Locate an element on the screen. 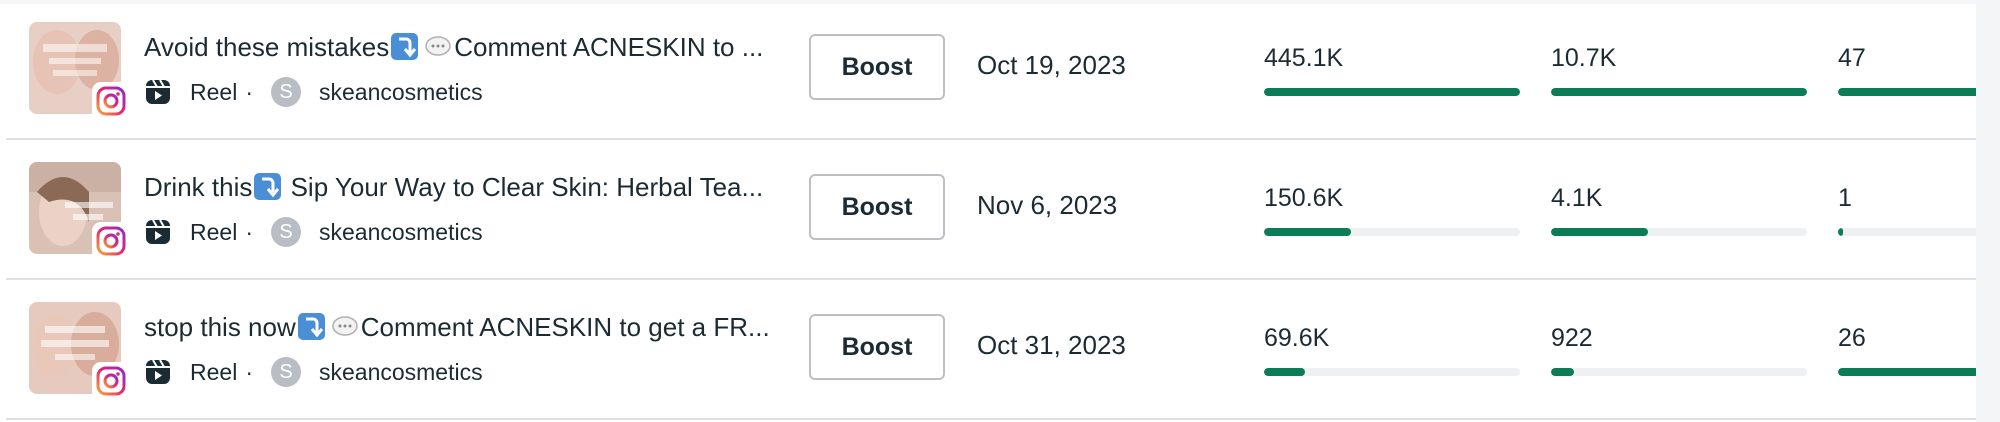 This screenshot has height=422, width=2000. post-title-prefix: stop this now is located at coordinates (220, 327).